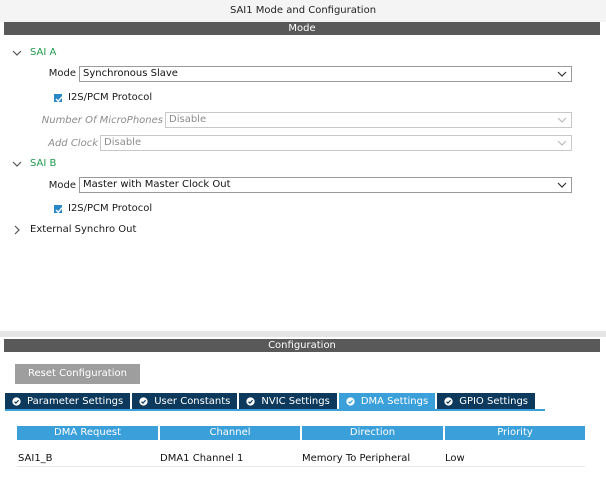 The height and width of the screenshot is (499, 606). Describe the element at coordinates (202, 458) in the screenshot. I see `table-cell-channel: DMA1 Channel 1` at that location.